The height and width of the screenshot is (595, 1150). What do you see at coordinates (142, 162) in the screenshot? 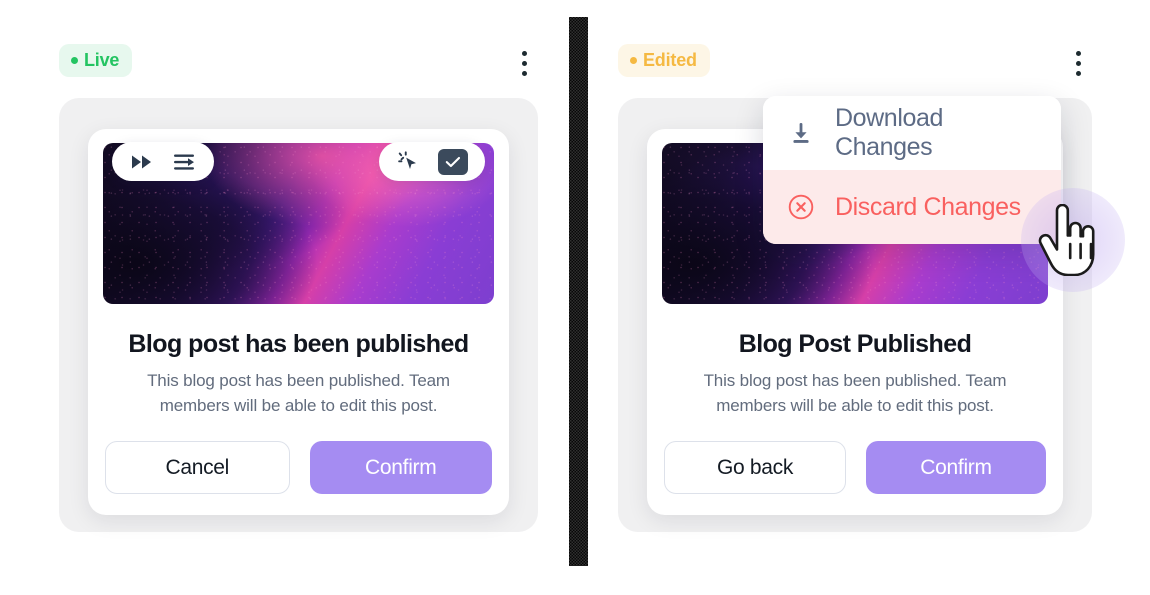
I see `fast-forward-icon` at bounding box center [142, 162].